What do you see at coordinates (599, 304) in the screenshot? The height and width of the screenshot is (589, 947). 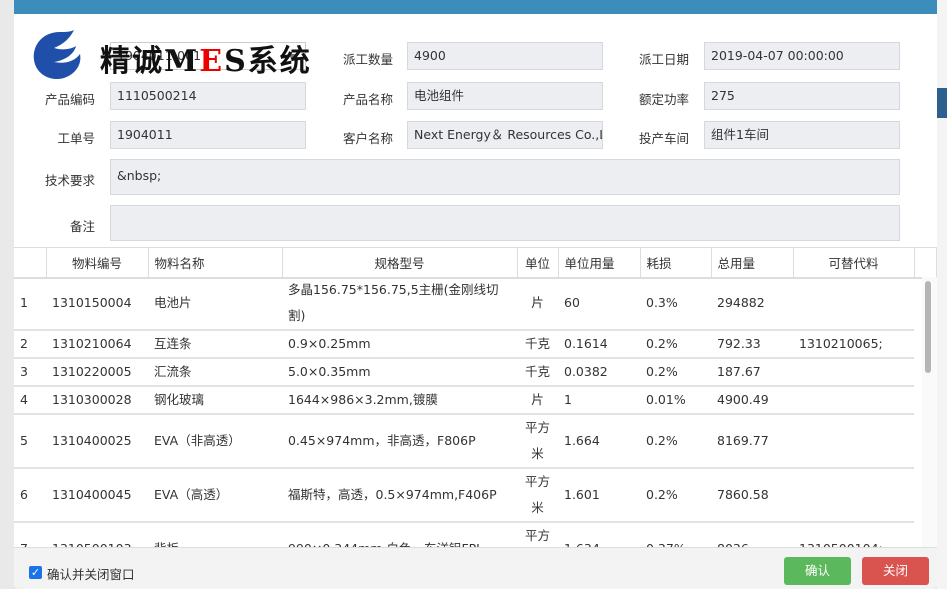 I see `unit-qty: 60` at bounding box center [599, 304].